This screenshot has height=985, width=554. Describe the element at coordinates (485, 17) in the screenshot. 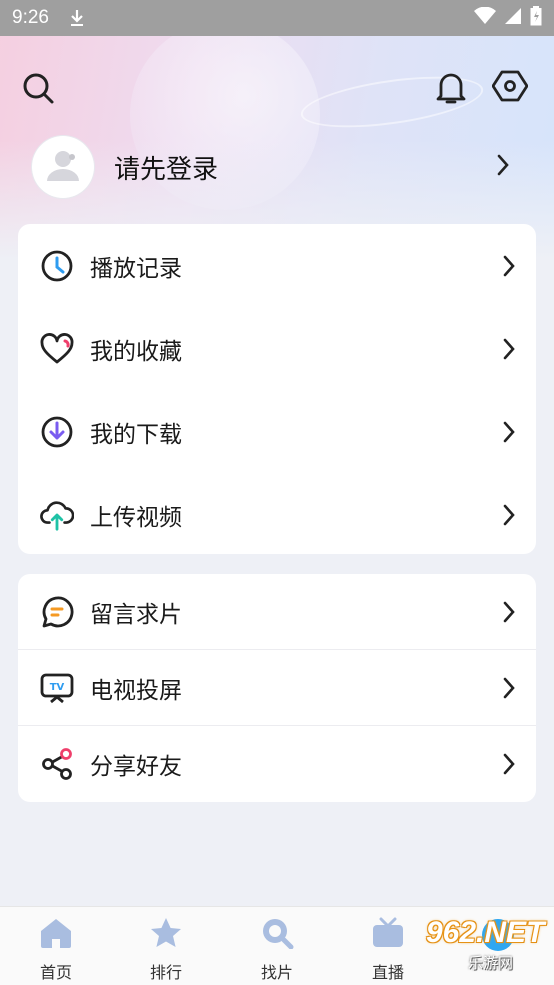

I see `wifi-icon` at that location.